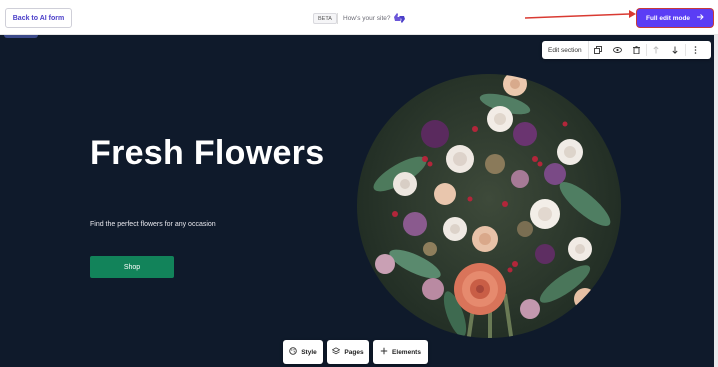  What do you see at coordinates (38, 18) in the screenshot?
I see `back-to-ai-form-button: Back to AI form` at bounding box center [38, 18].